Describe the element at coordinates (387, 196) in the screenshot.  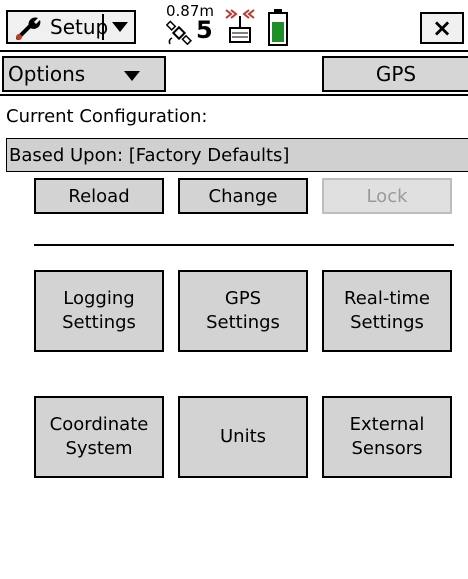
I see `lock-button: Lock` at that location.